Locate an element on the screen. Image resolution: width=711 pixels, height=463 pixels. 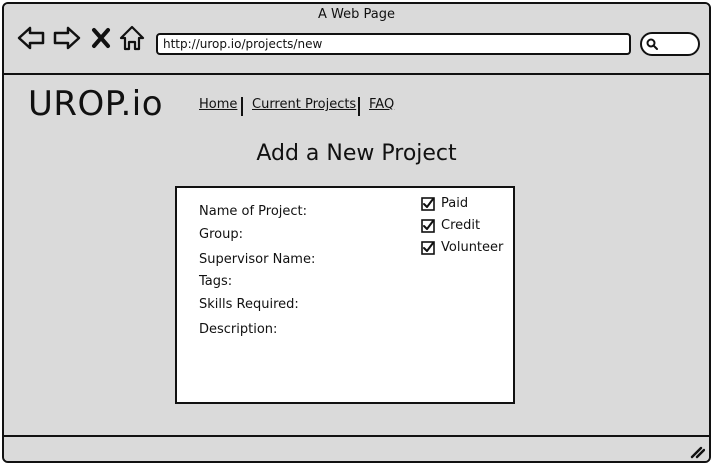
checkbox-label: Credit is located at coordinates (461, 225).